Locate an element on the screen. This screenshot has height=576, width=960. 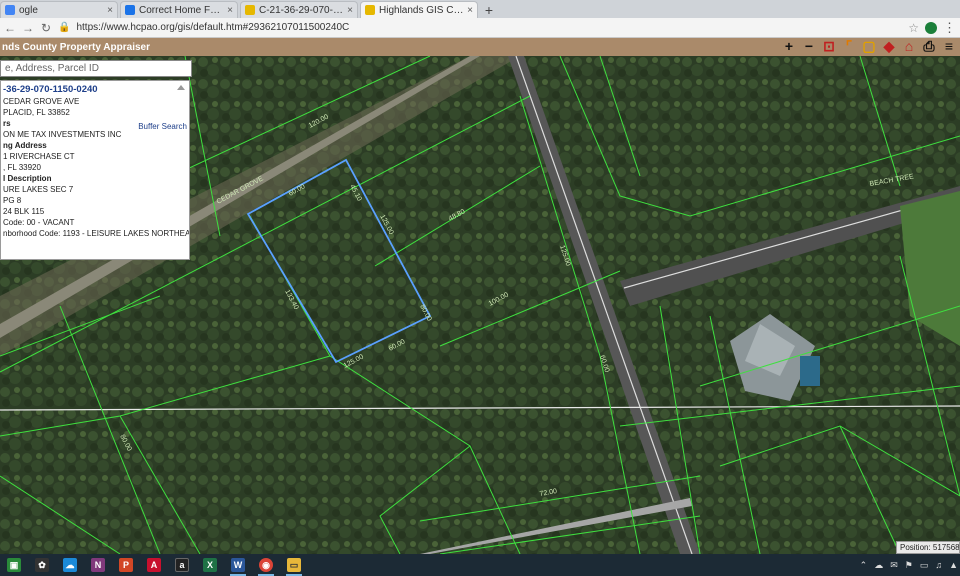
taskbar-paint-button: ✿ is located at coordinates (42, 565).